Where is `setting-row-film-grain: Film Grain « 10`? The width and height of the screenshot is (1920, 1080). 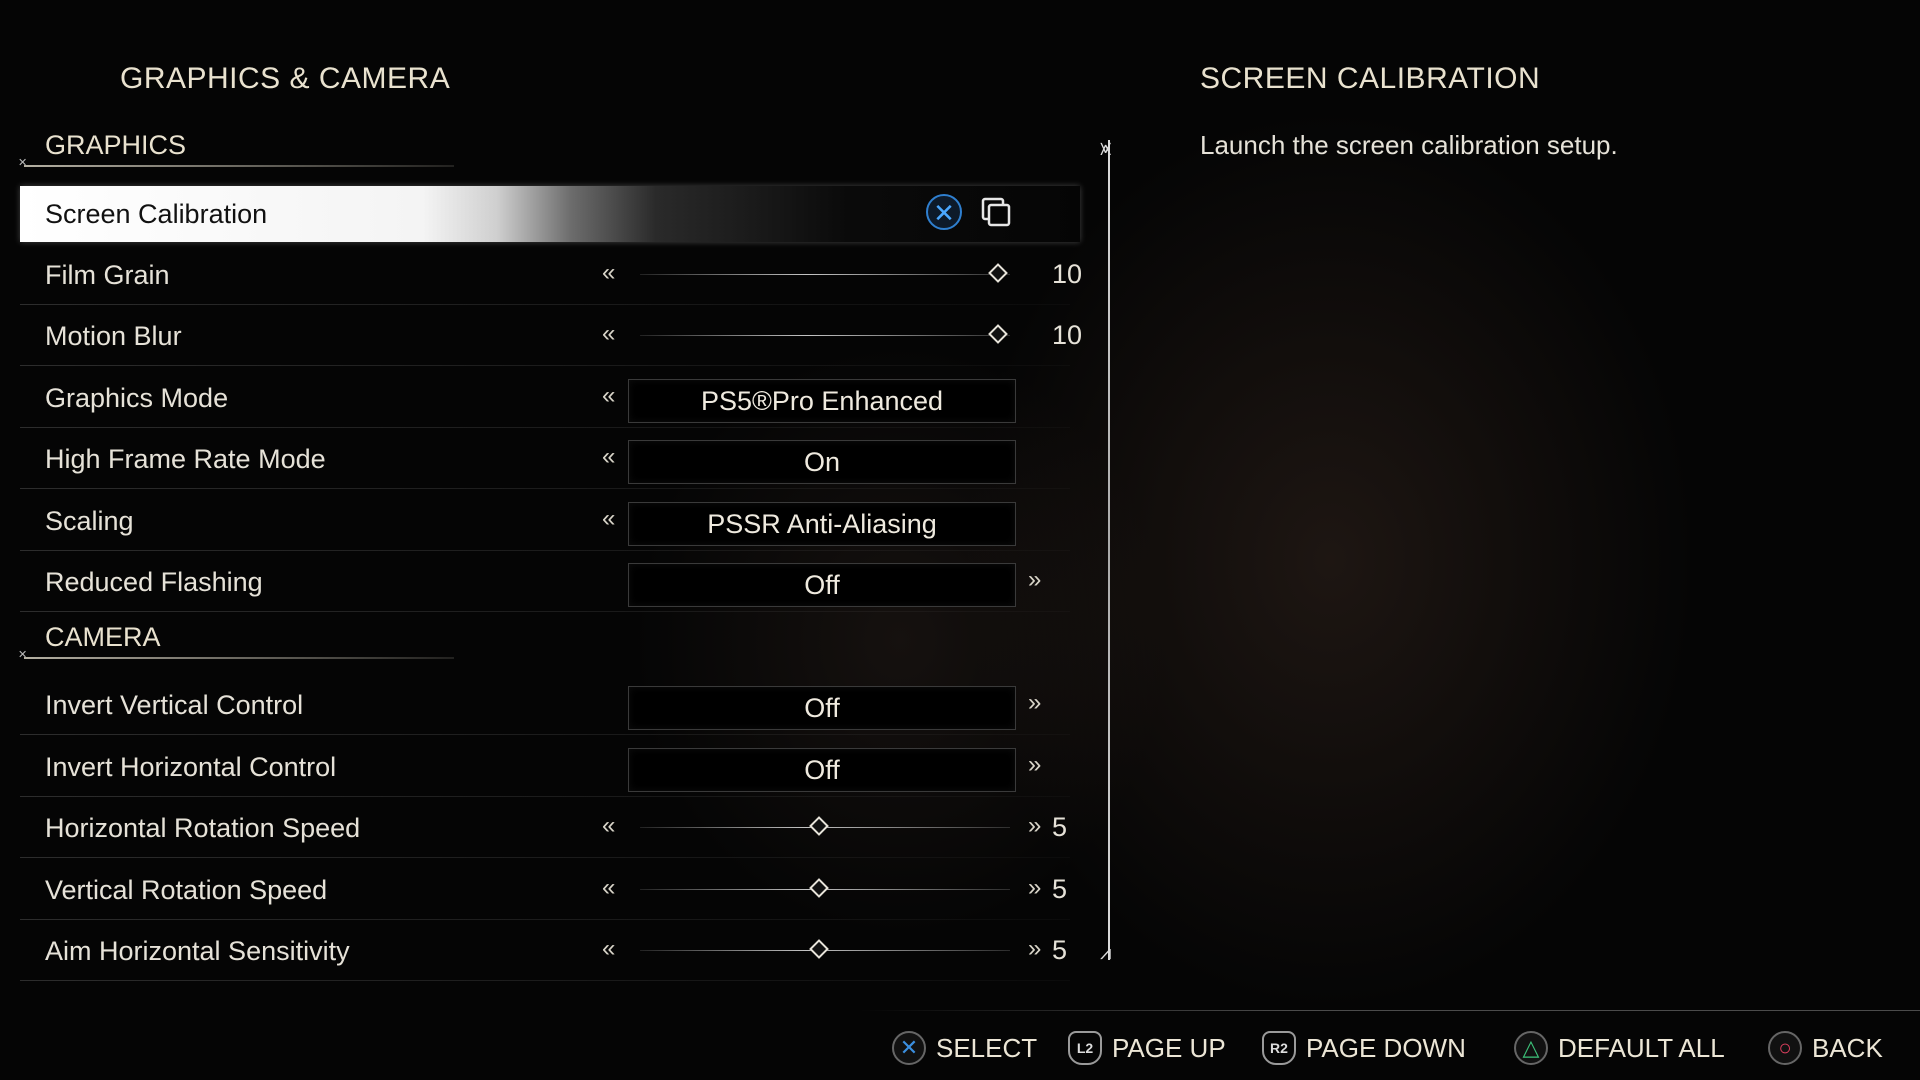 setting-row-film-grain: Film Grain « 10 is located at coordinates (551, 275).